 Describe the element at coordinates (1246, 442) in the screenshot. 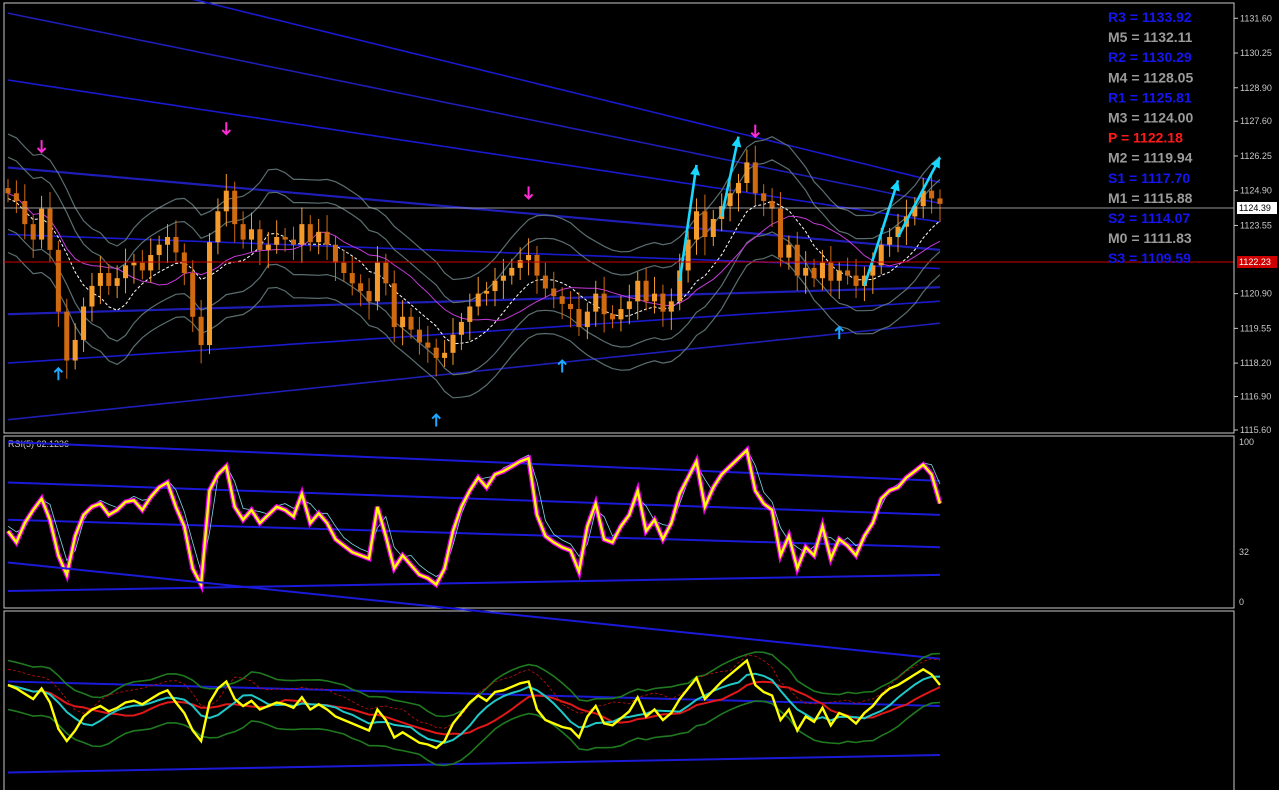

I see `rsi-tick-100: 100` at that location.